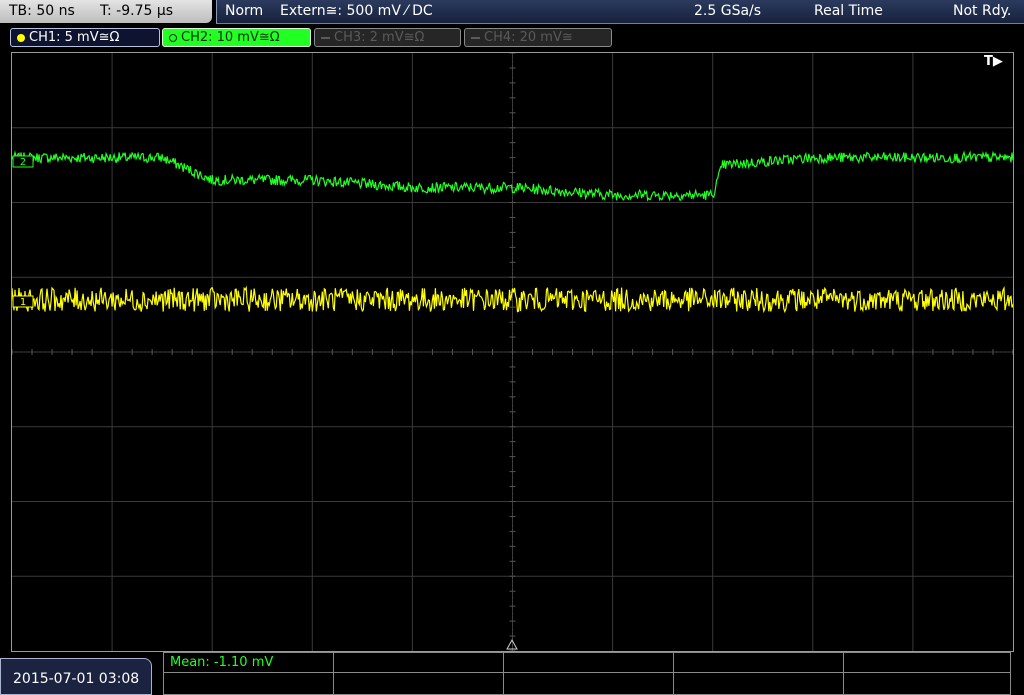  I want to click on channel-2-label: CH2: 10 mV≅Ω, so click(230, 37).